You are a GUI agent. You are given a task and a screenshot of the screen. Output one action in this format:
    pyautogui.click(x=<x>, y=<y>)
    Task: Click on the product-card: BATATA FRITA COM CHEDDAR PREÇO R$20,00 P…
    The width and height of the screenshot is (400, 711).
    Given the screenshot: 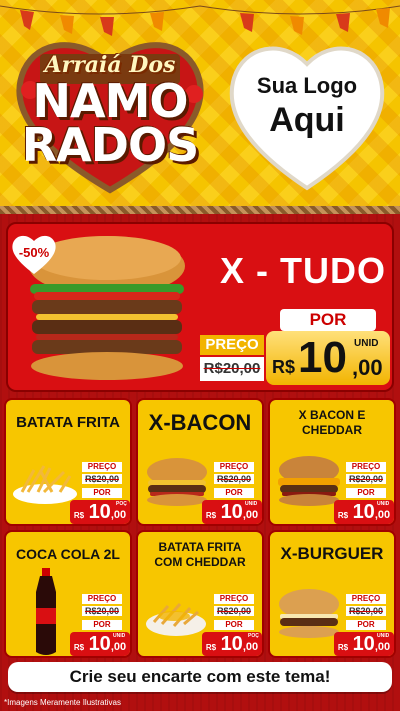 What is the action you would take?
    pyautogui.click(x=200, y=594)
    